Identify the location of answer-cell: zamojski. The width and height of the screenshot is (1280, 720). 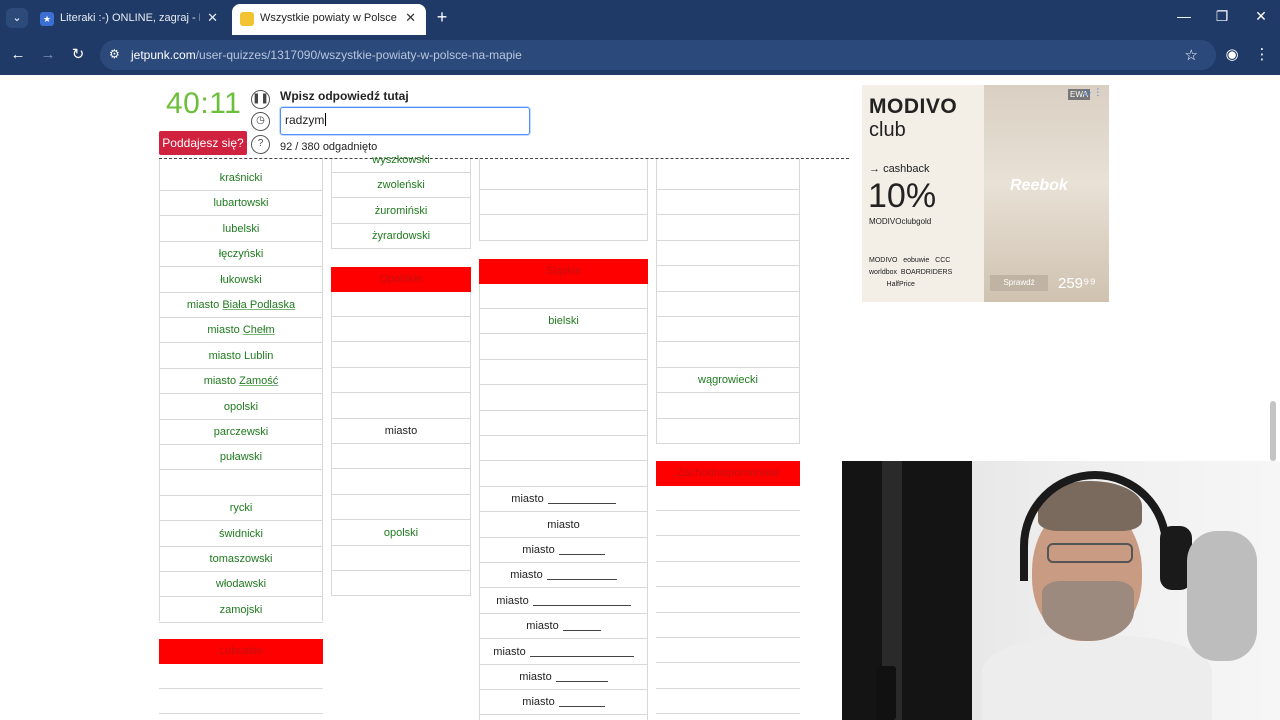
(241, 610).